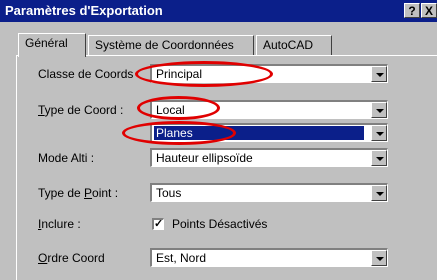  Describe the element at coordinates (269, 192) in the screenshot. I see `type-point-select: Tous` at that location.